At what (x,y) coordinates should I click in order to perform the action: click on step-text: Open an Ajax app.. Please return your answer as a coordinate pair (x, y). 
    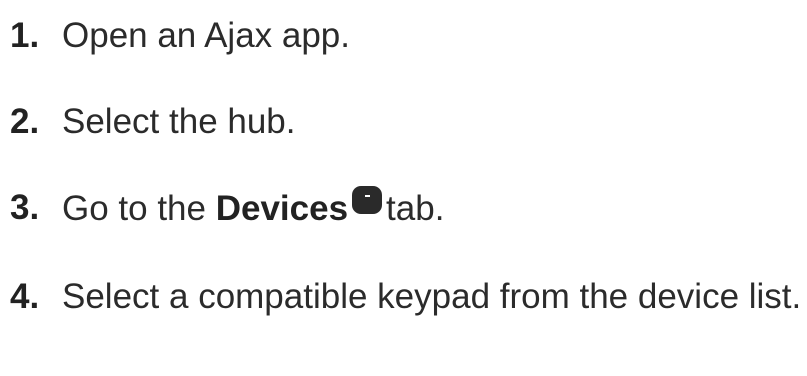
    Looking at the image, I should click on (206, 35).